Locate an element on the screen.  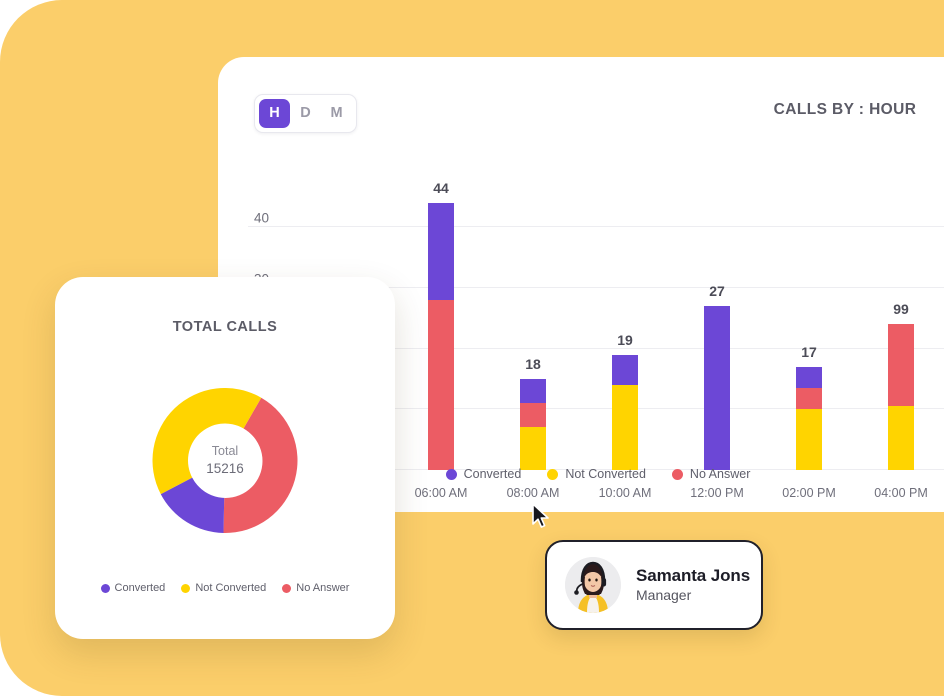
bar-value-label: 44 is located at coordinates (441, 187).